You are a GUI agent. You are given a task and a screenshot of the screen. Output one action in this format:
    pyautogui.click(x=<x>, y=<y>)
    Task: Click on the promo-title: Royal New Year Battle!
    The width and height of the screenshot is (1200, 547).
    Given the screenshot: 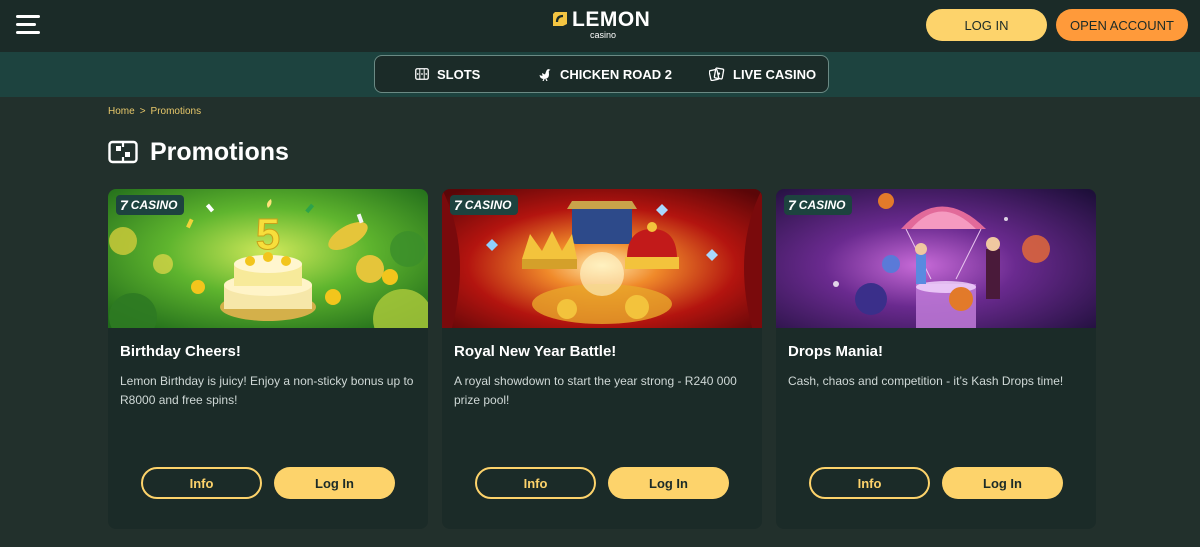 What is the action you would take?
    pyautogui.click(x=535, y=351)
    